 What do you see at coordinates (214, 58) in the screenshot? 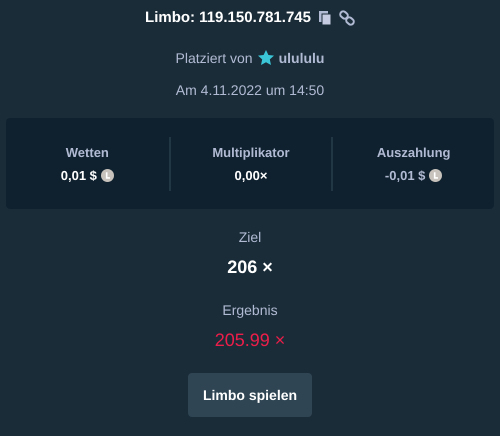
I see `placed-by-label: Platziert von` at bounding box center [214, 58].